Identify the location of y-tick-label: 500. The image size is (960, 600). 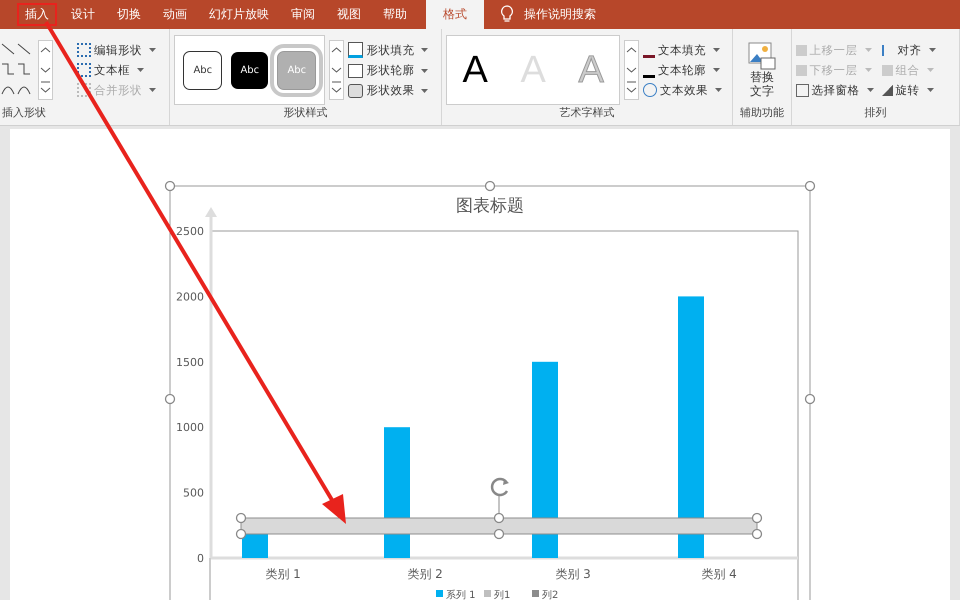
(193, 493).